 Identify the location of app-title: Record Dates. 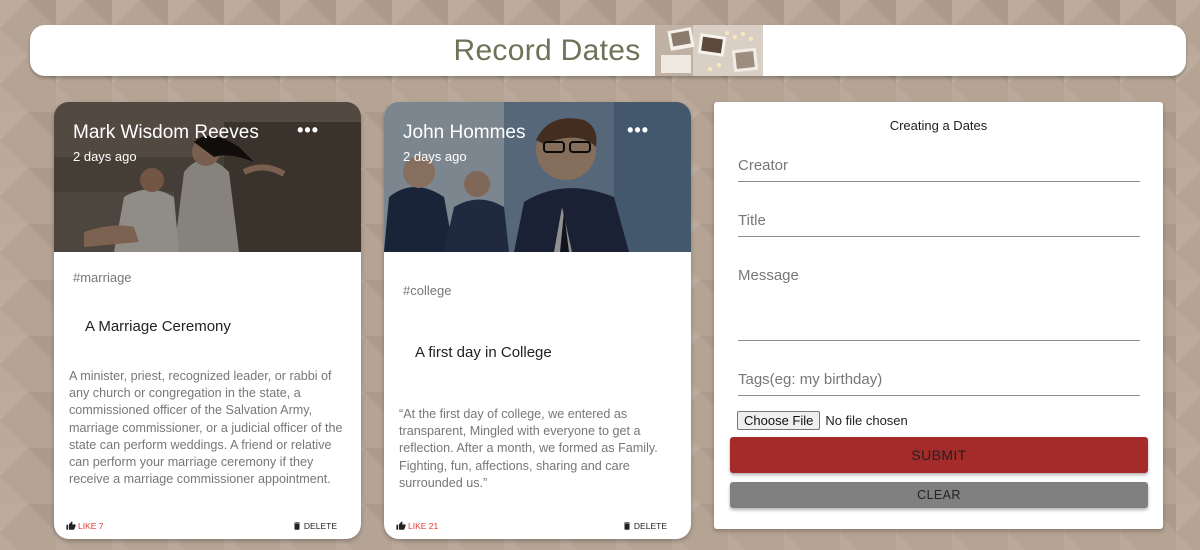
(547, 50).